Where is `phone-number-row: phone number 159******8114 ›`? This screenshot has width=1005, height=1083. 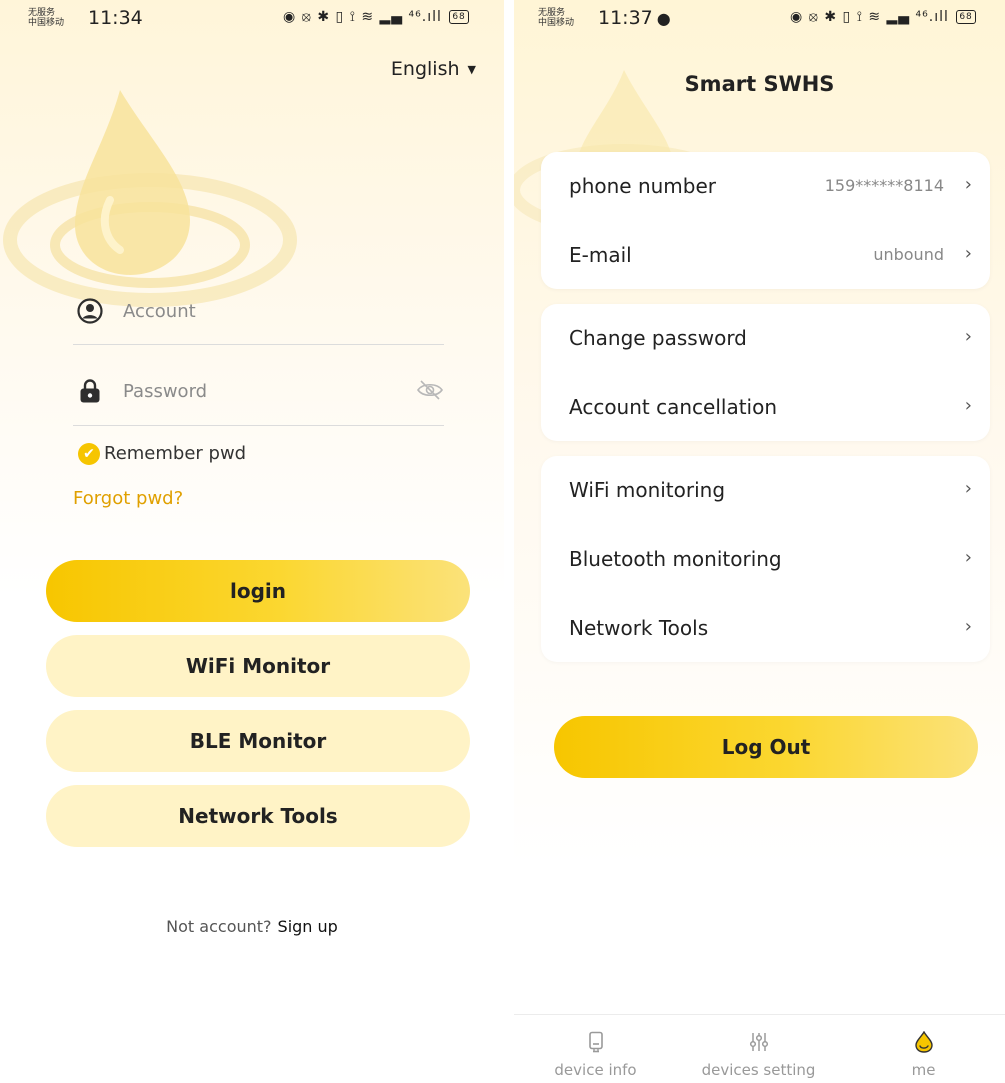
phone-number-row: phone number 159******8114 › is located at coordinates (765, 187).